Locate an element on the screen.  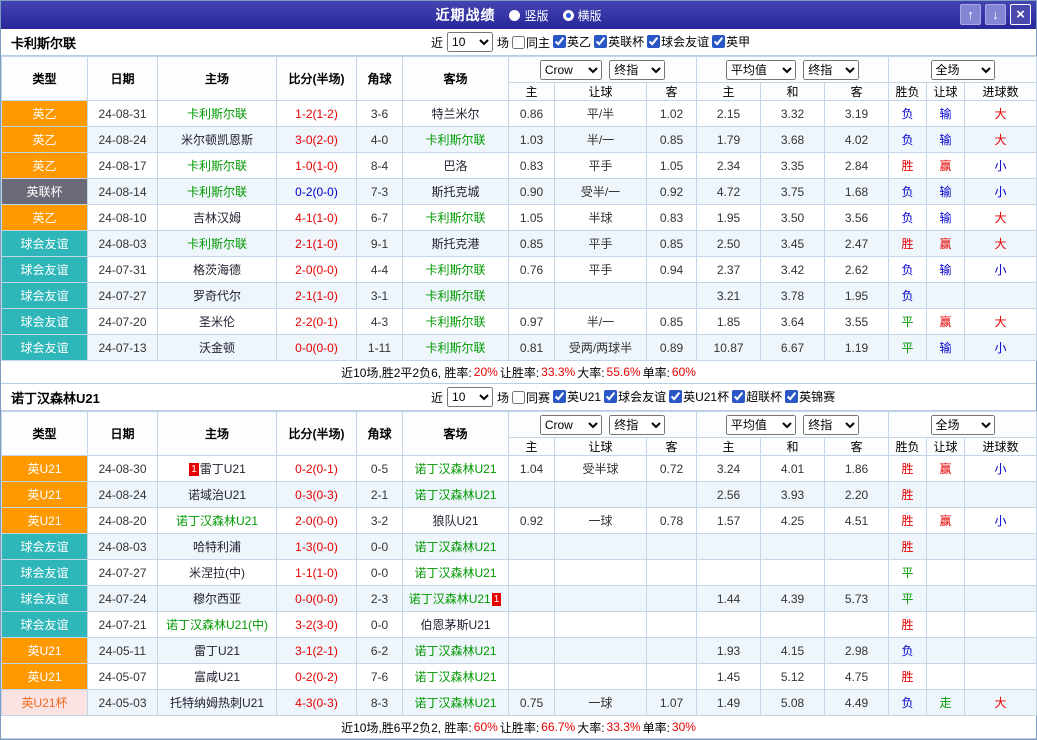
col-wdl: 胜负 is located at coordinates (908, 91).